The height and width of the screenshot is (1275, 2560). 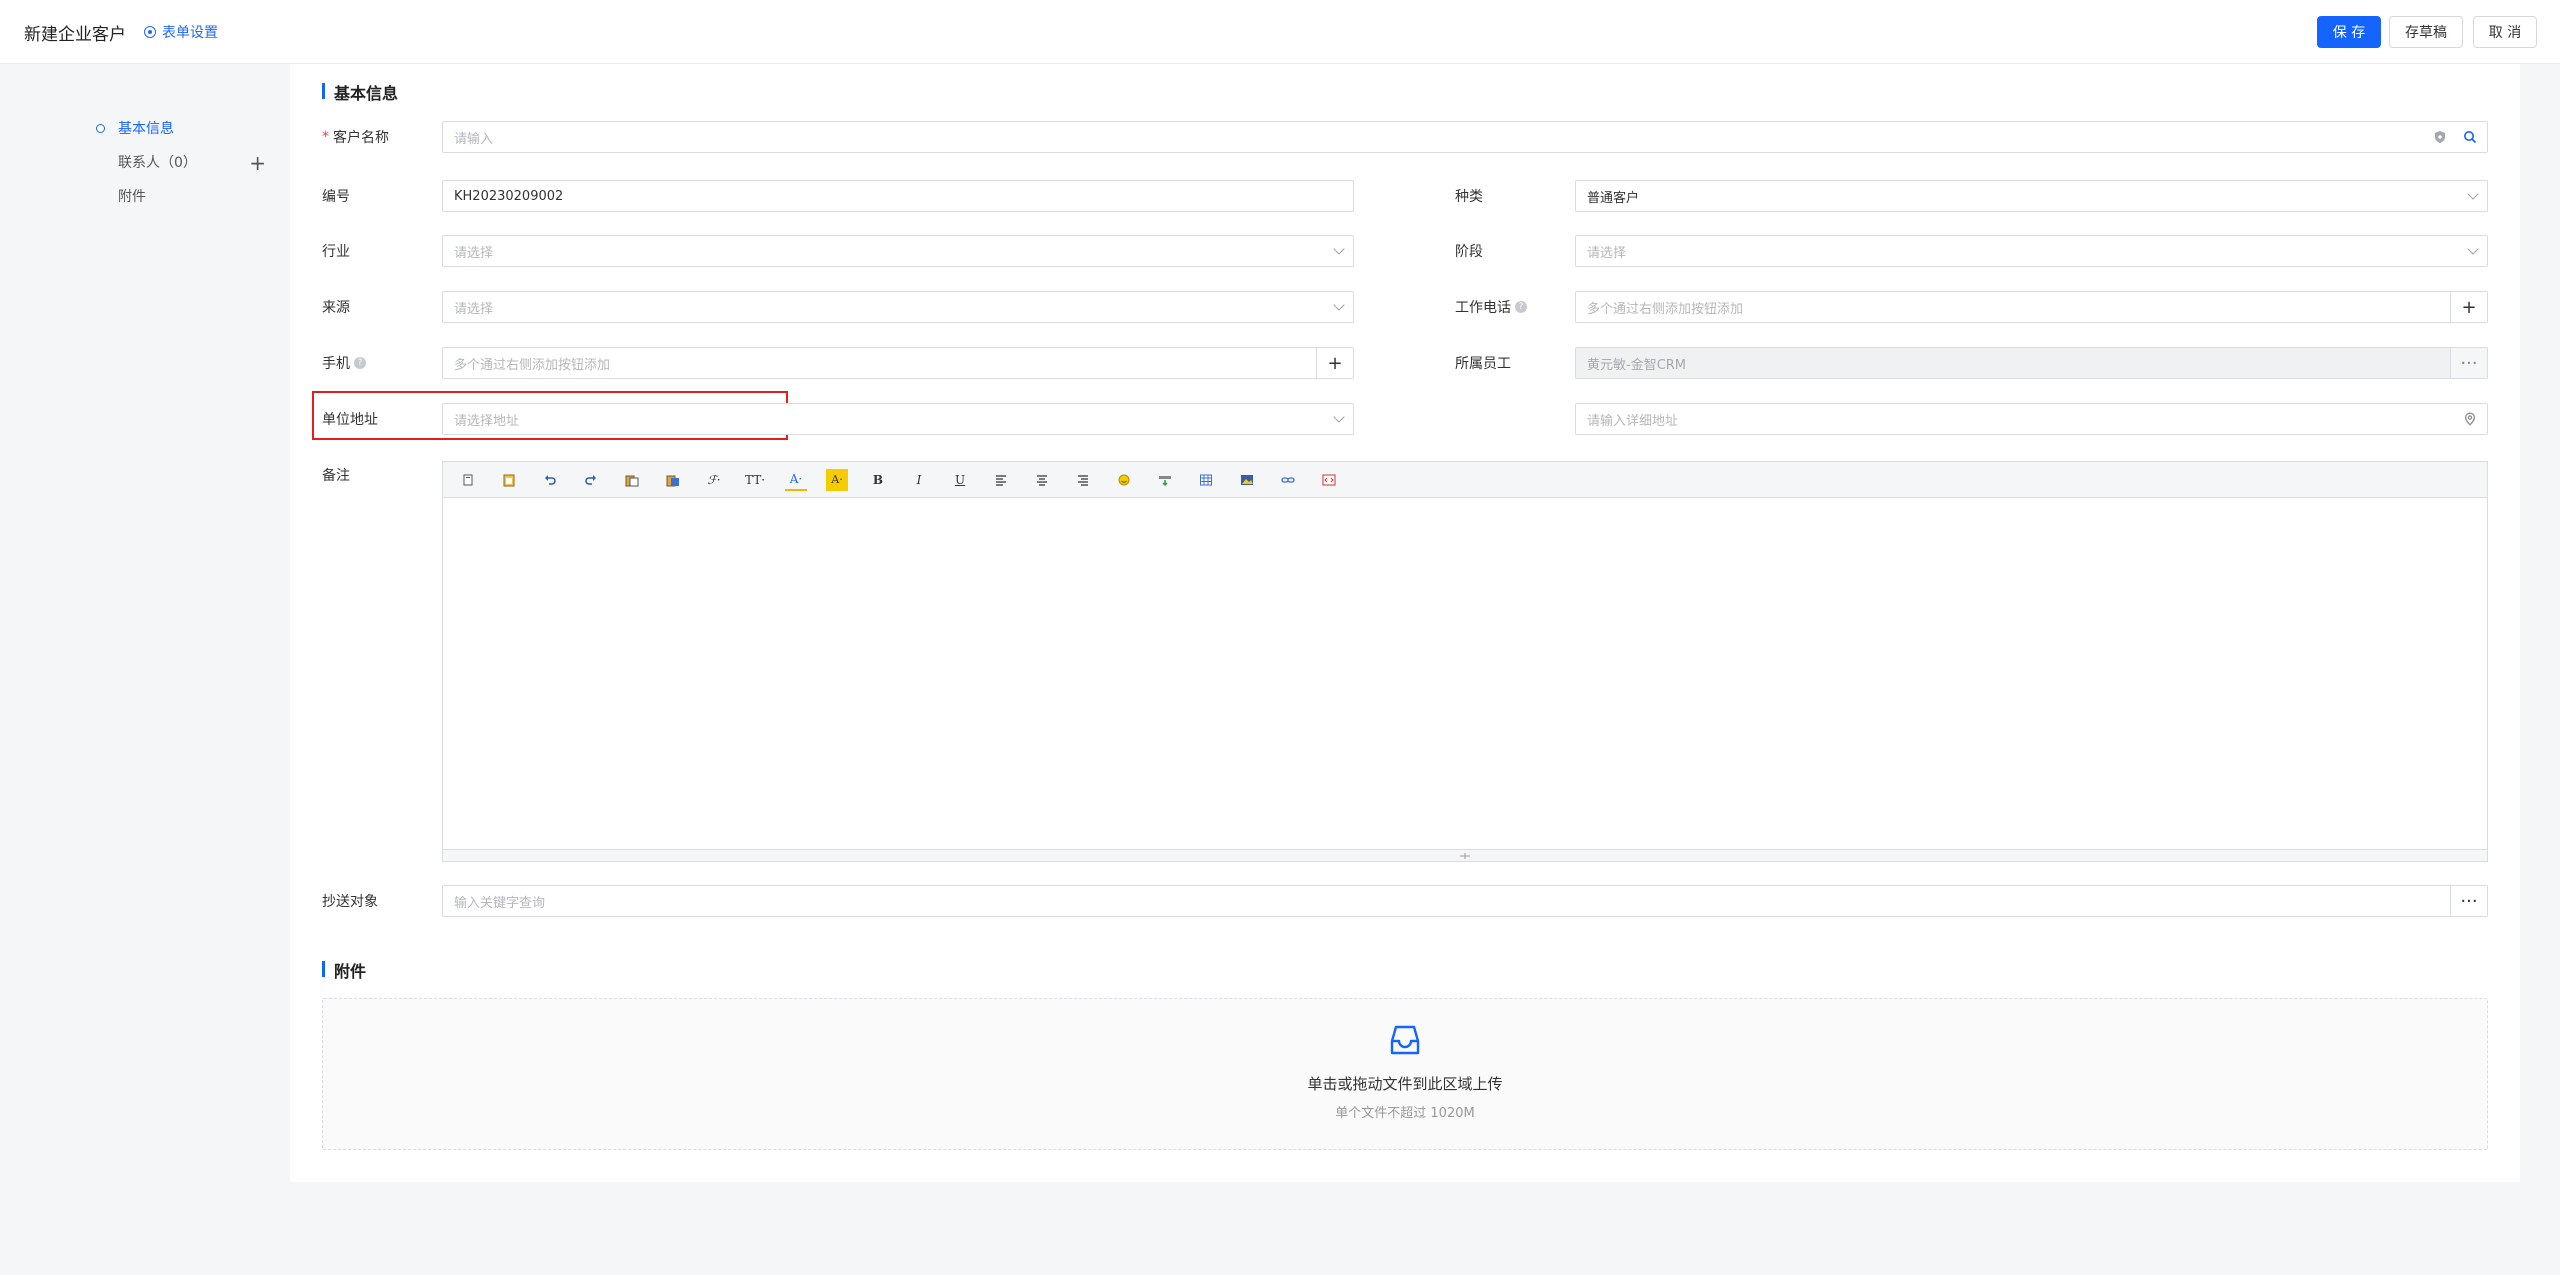 What do you see at coordinates (336, 364) in the screenshot?
I see `label-text: 手机` at bounding box center [336, 364].